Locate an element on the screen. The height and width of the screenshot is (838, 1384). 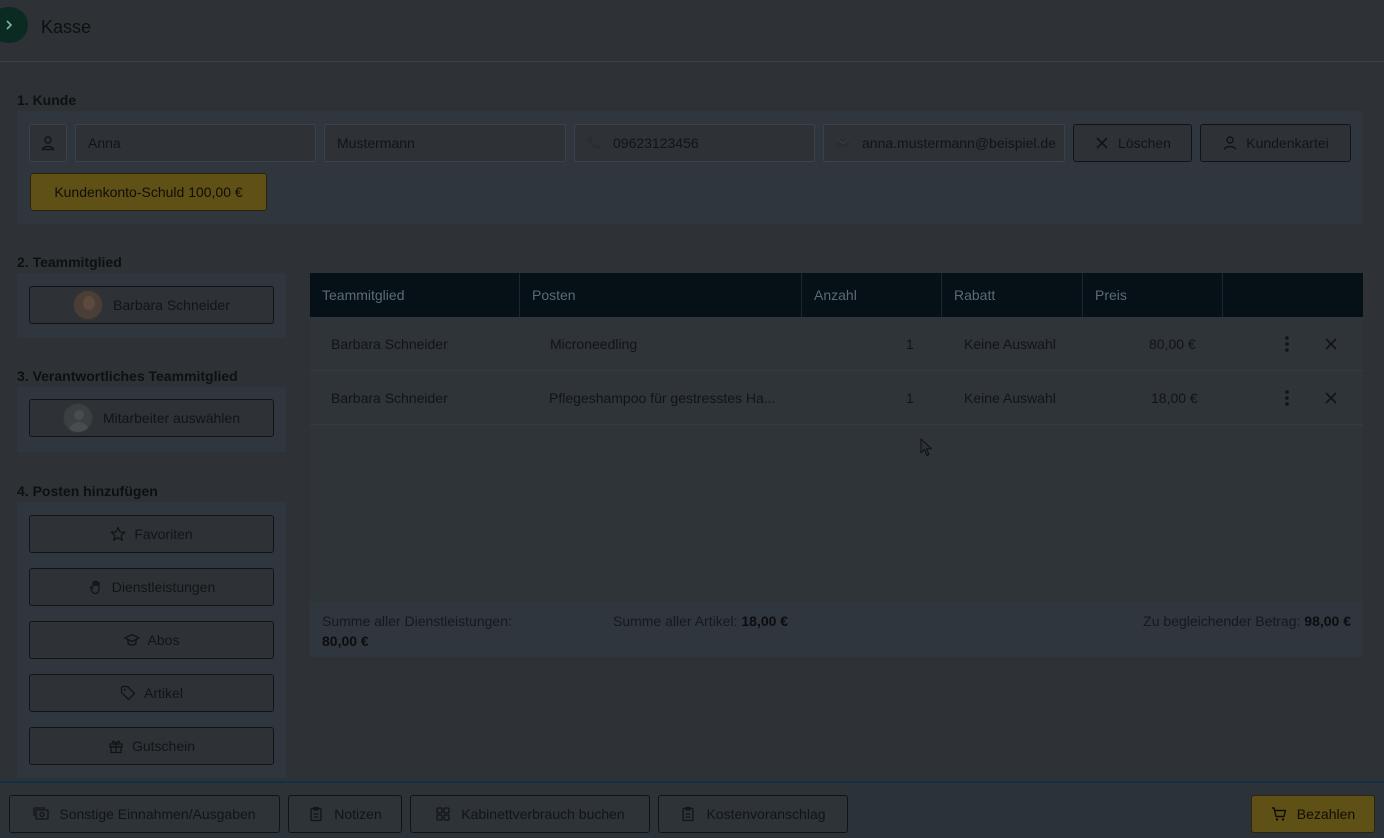
section-label-add-items: 4. Posten hinzufügen is located at coordinates (87, 491).